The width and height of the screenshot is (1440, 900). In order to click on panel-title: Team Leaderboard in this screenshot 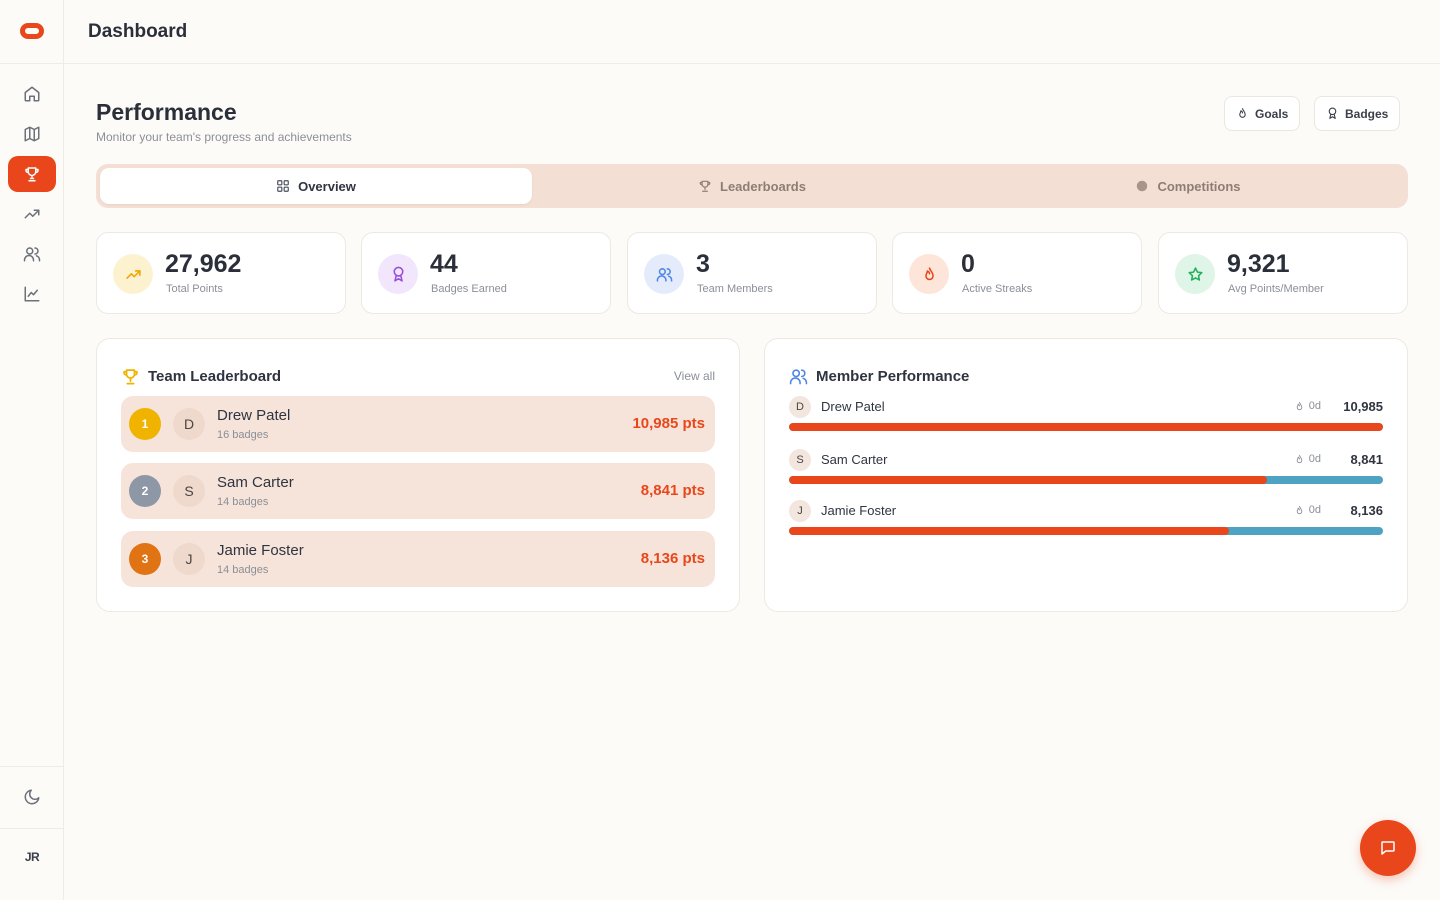, I will do `click(201, 376)`.